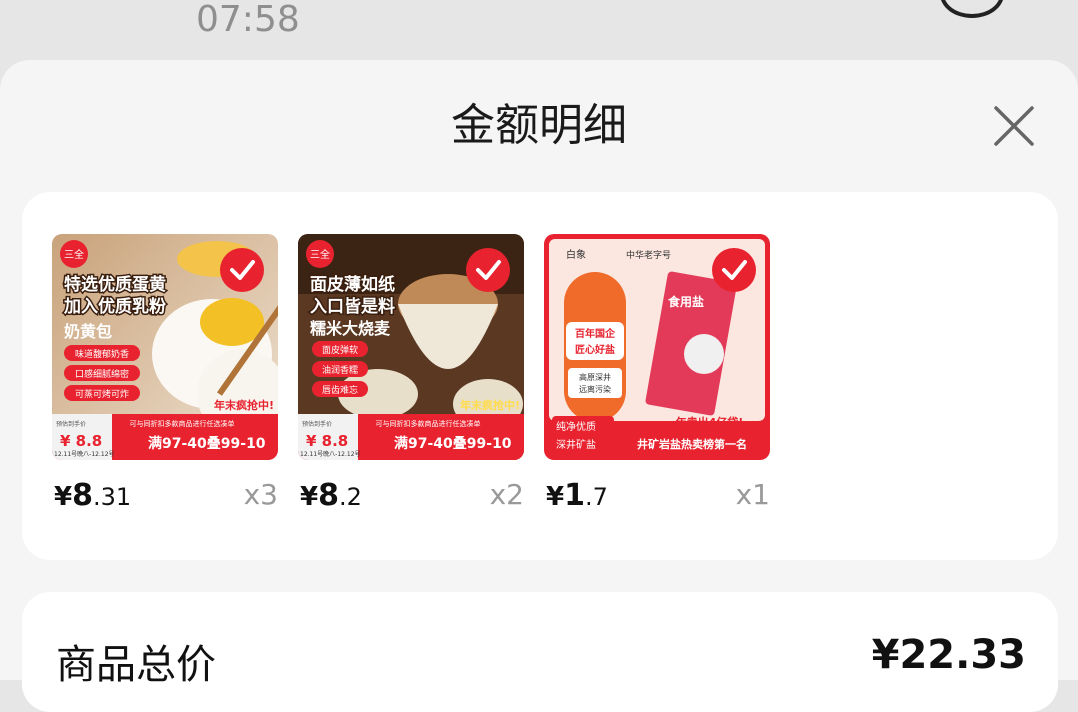  What do you see at coordinates (352, 284) in the screenshot?
I see `image-headline: 面皮薄如纸` at bounding box center [352, 284].